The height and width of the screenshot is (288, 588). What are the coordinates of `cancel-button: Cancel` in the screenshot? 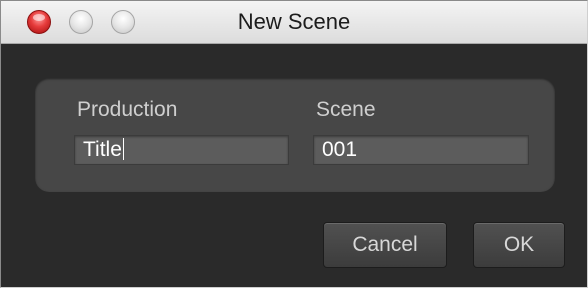 It's located at (385, 245).